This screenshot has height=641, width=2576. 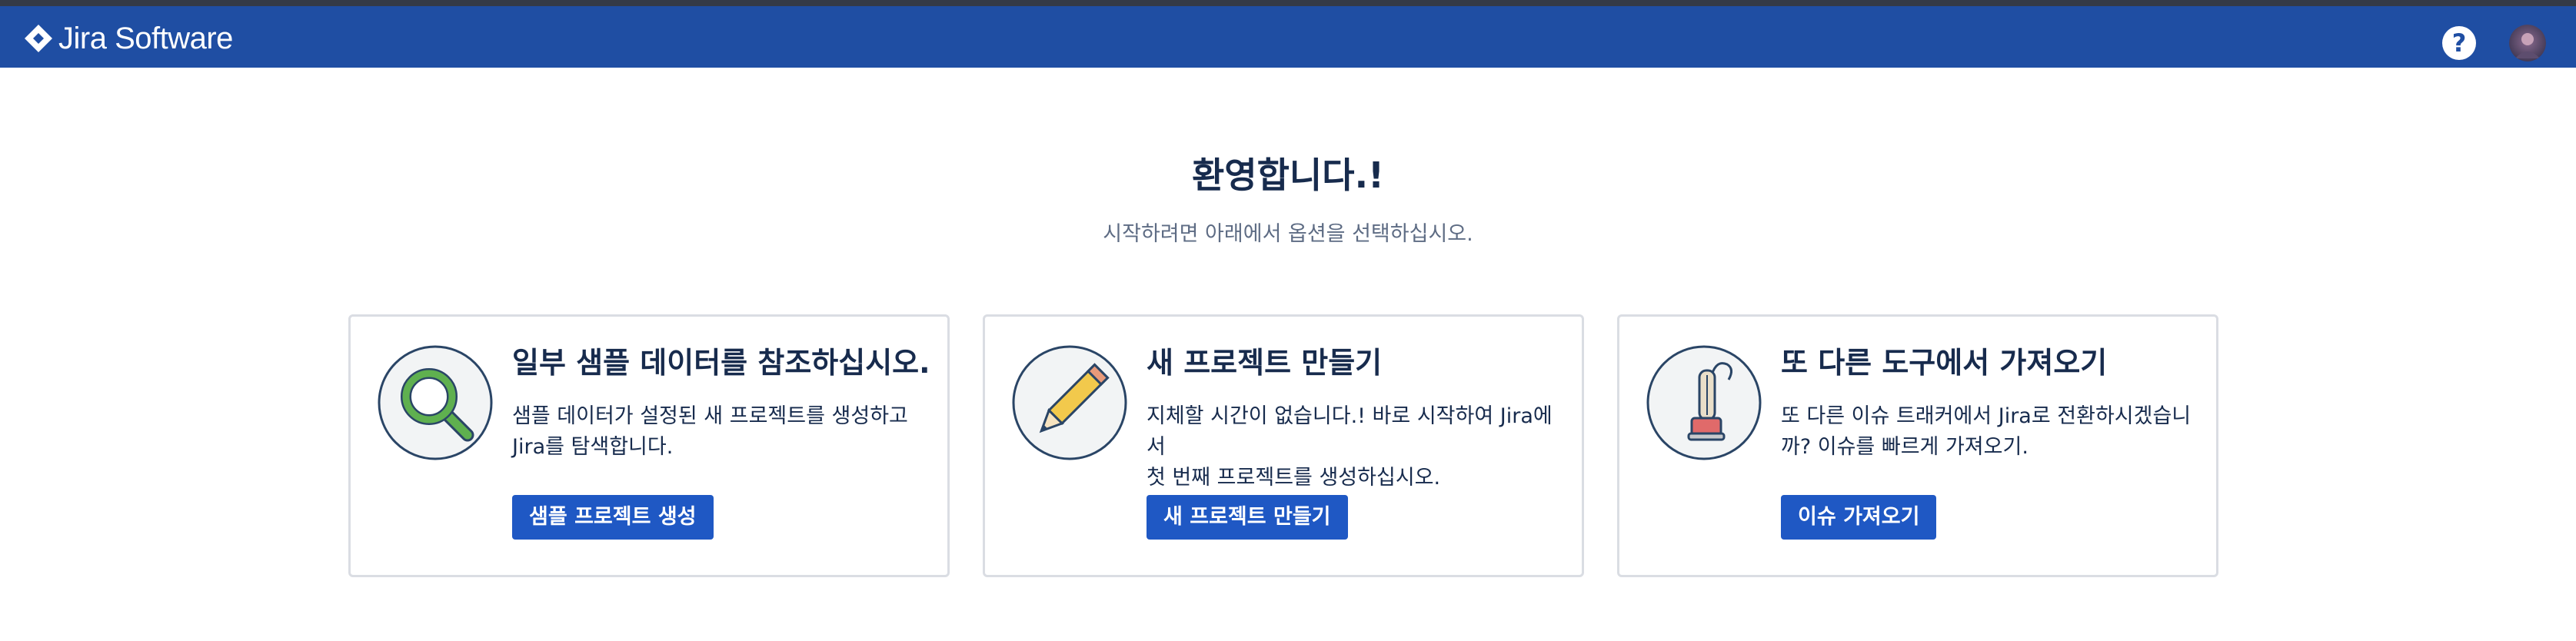 I want to click on window-top-strip, so click(x=1288, y=3).